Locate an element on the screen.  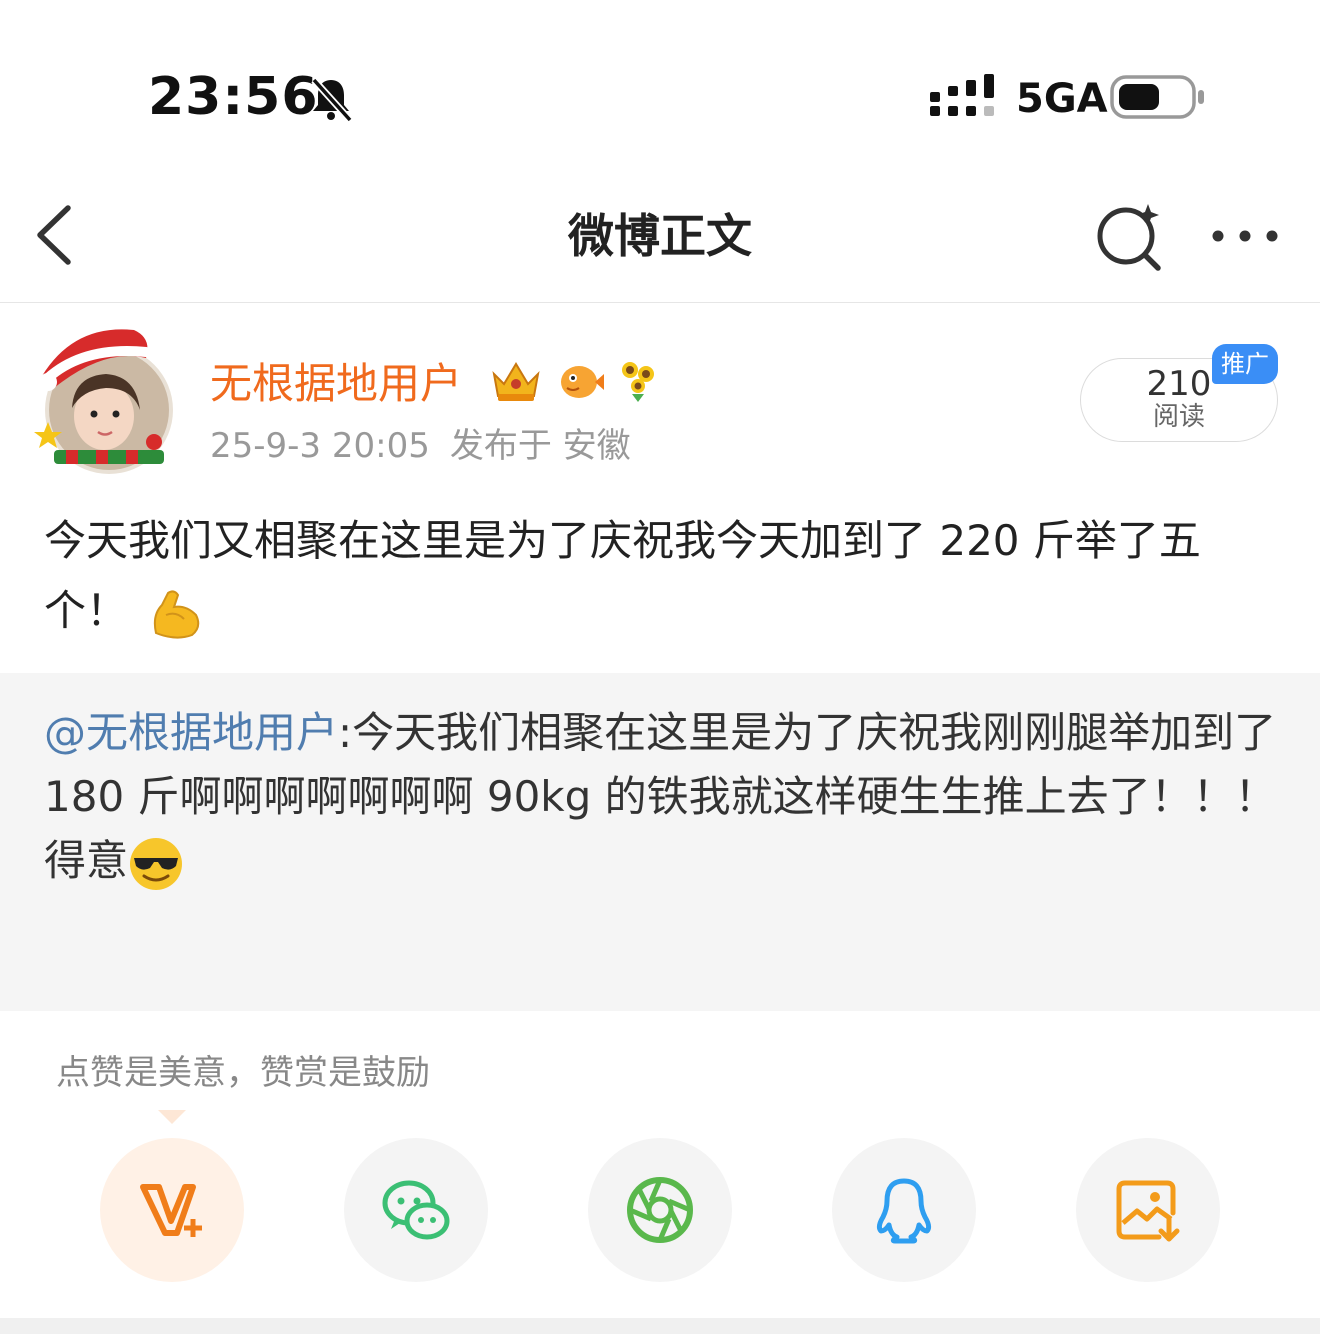
status-time: 23:56 is located at coordinates (233, 97).